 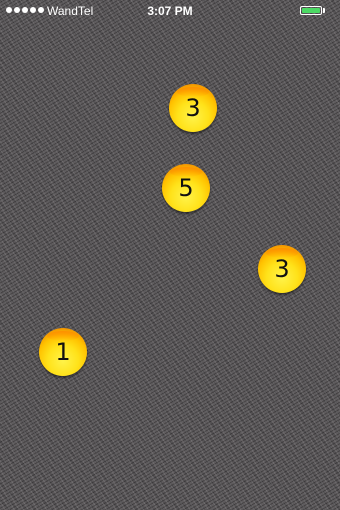 I want to click on coin-number: 1, so click(x=63, y=352).